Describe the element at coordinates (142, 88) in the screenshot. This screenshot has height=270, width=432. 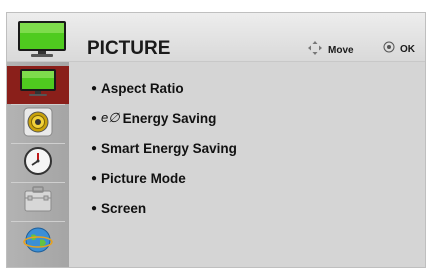
I see `menu-item-label: Aspect Ratio` at that location.